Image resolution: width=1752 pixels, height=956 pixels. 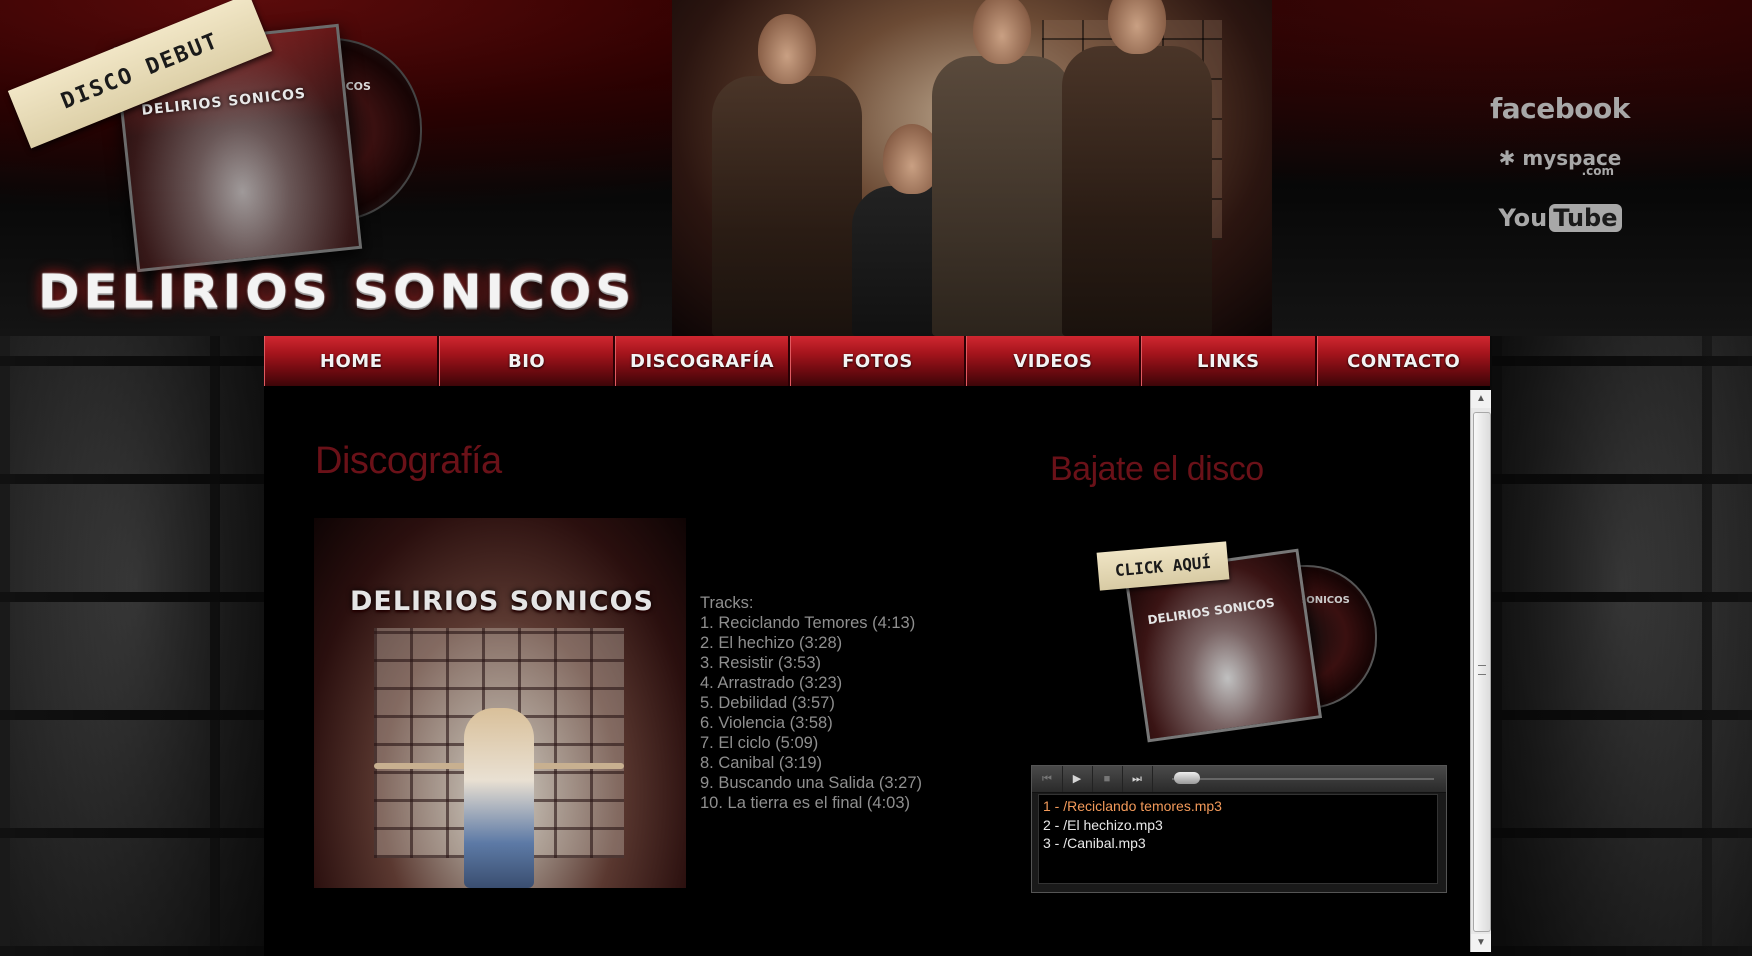 I want to click on nav-home: HOME, so click(x=352, y=361).